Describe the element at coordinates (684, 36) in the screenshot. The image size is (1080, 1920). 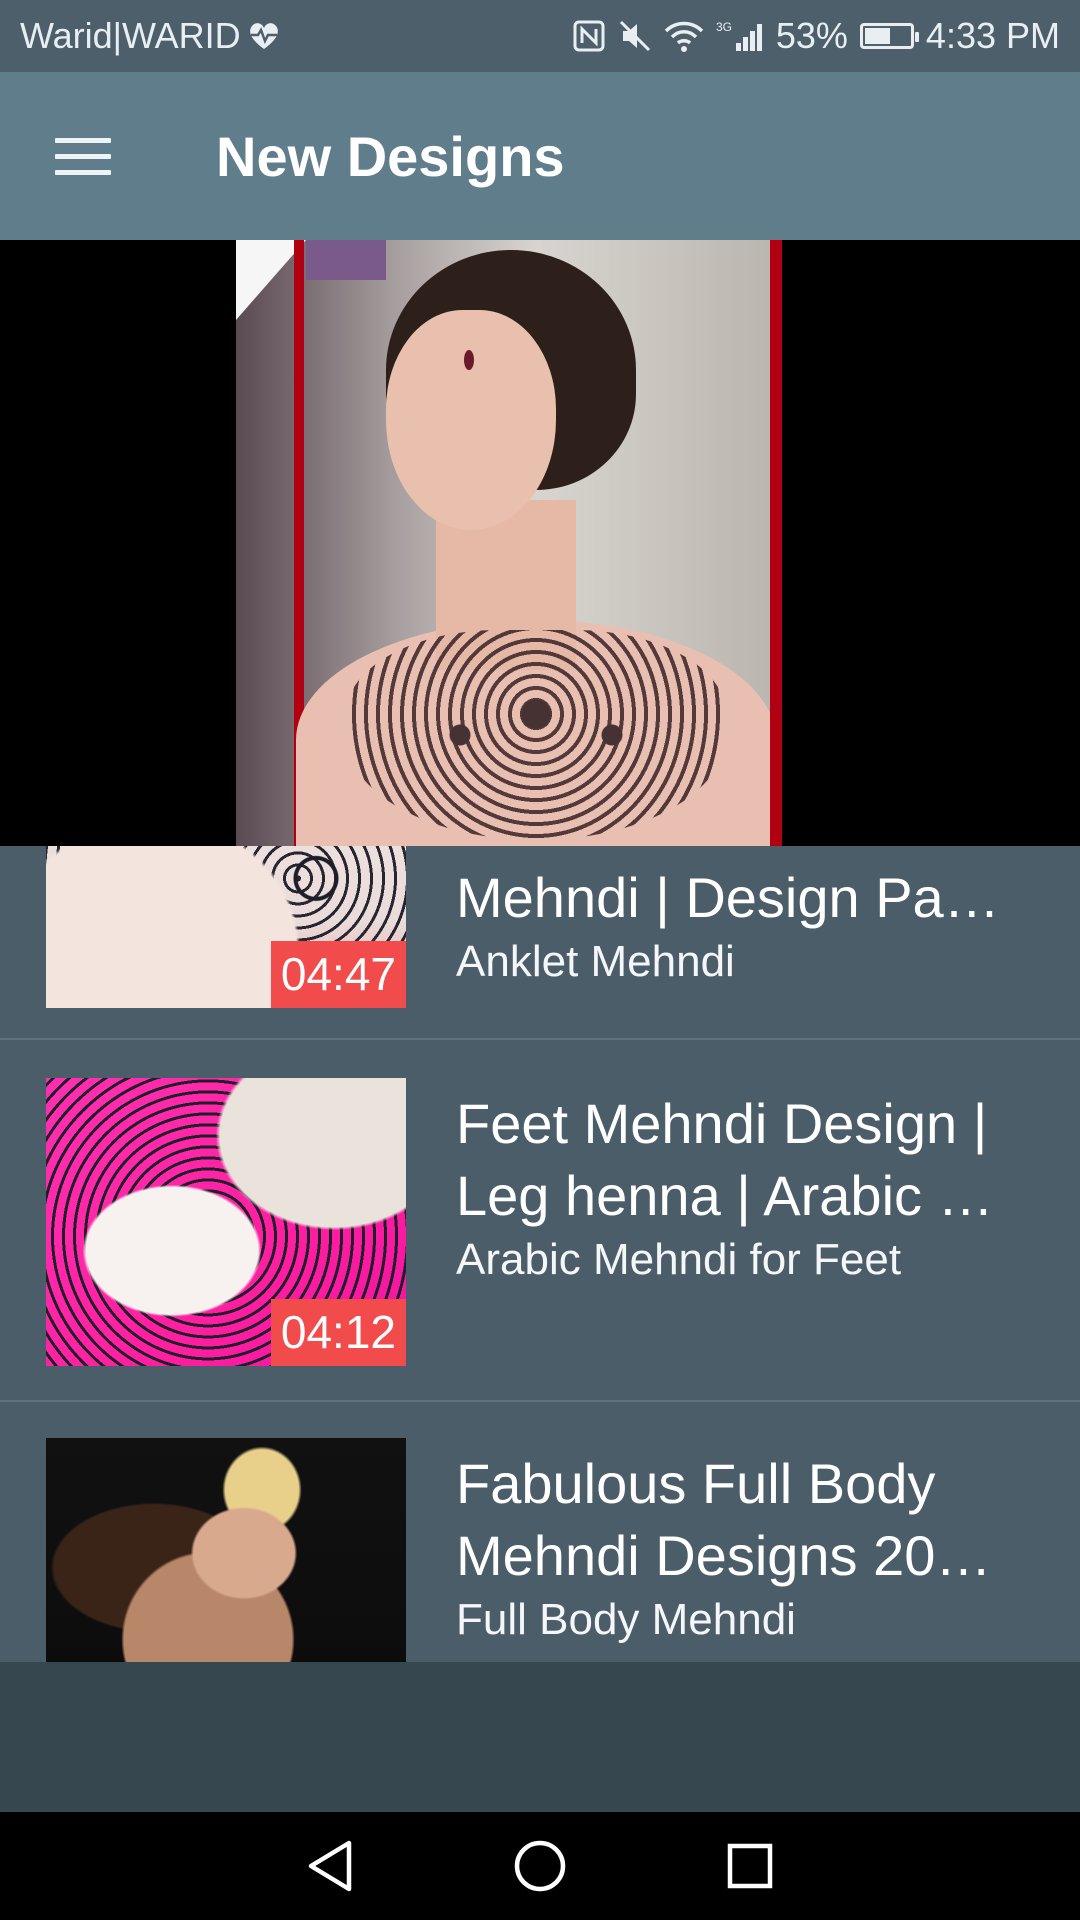
I see `wifi-icon` at that location.